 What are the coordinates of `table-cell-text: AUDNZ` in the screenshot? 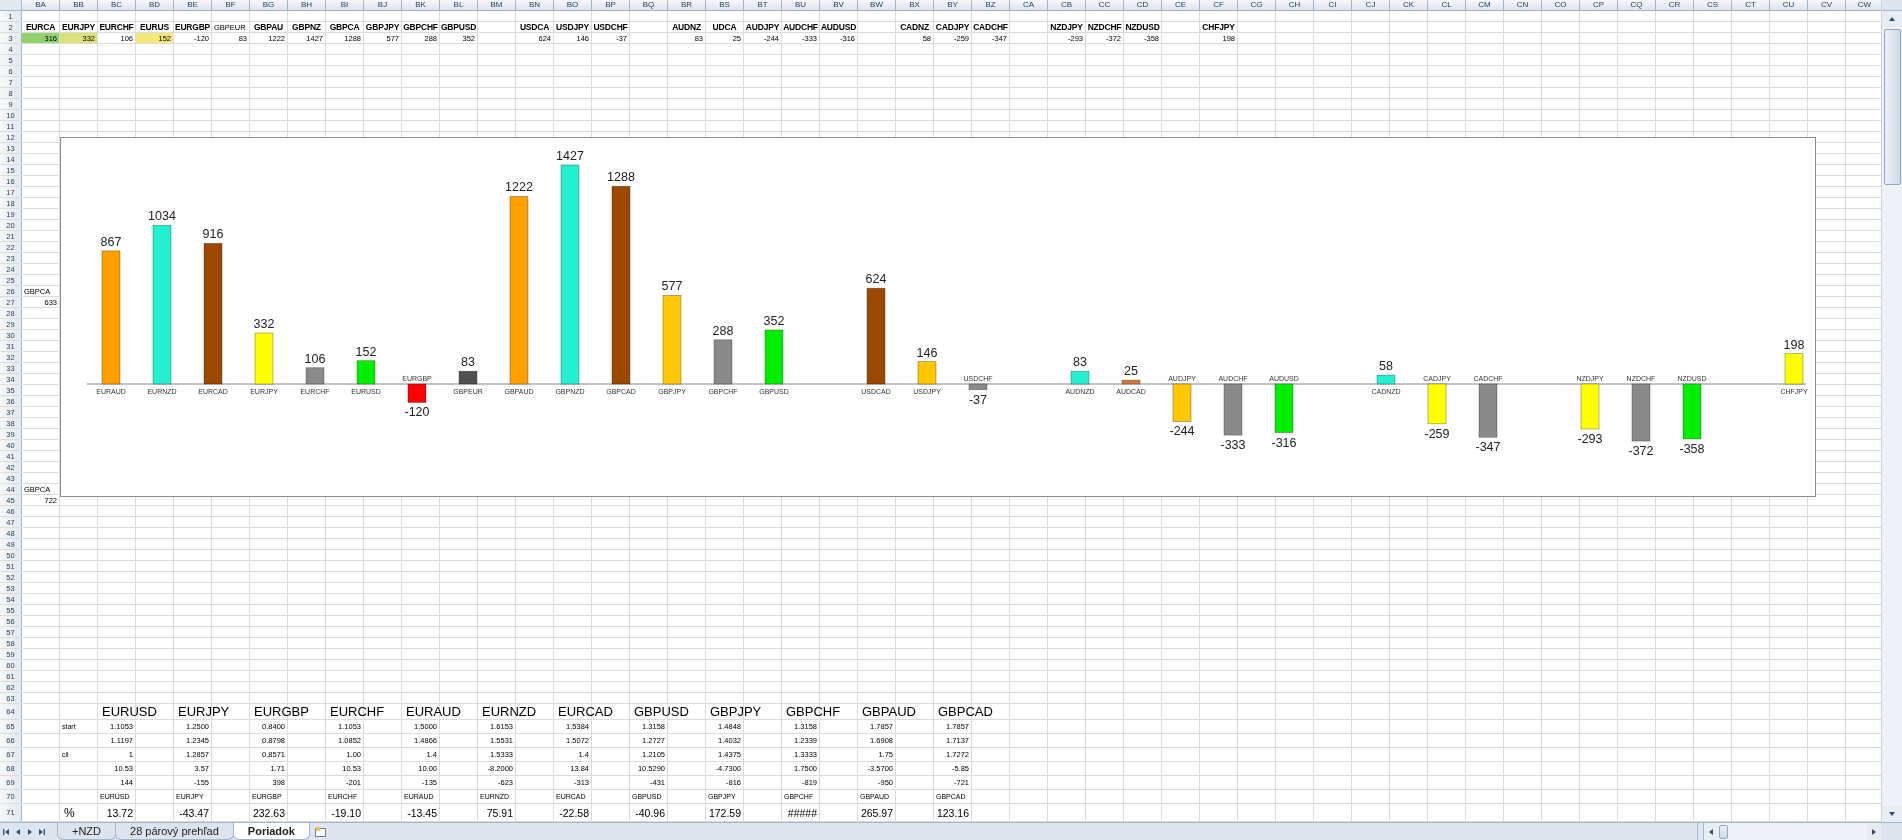 It's located at (686, 27).